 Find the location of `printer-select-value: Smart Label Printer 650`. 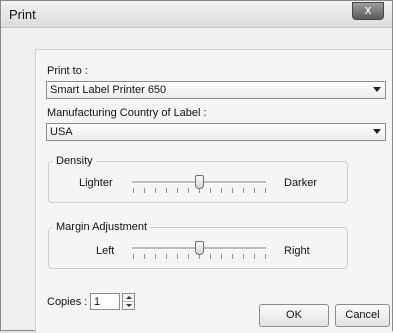

printer-select-value: Smart Label Printer 650 is located at coordinates (108, 90).